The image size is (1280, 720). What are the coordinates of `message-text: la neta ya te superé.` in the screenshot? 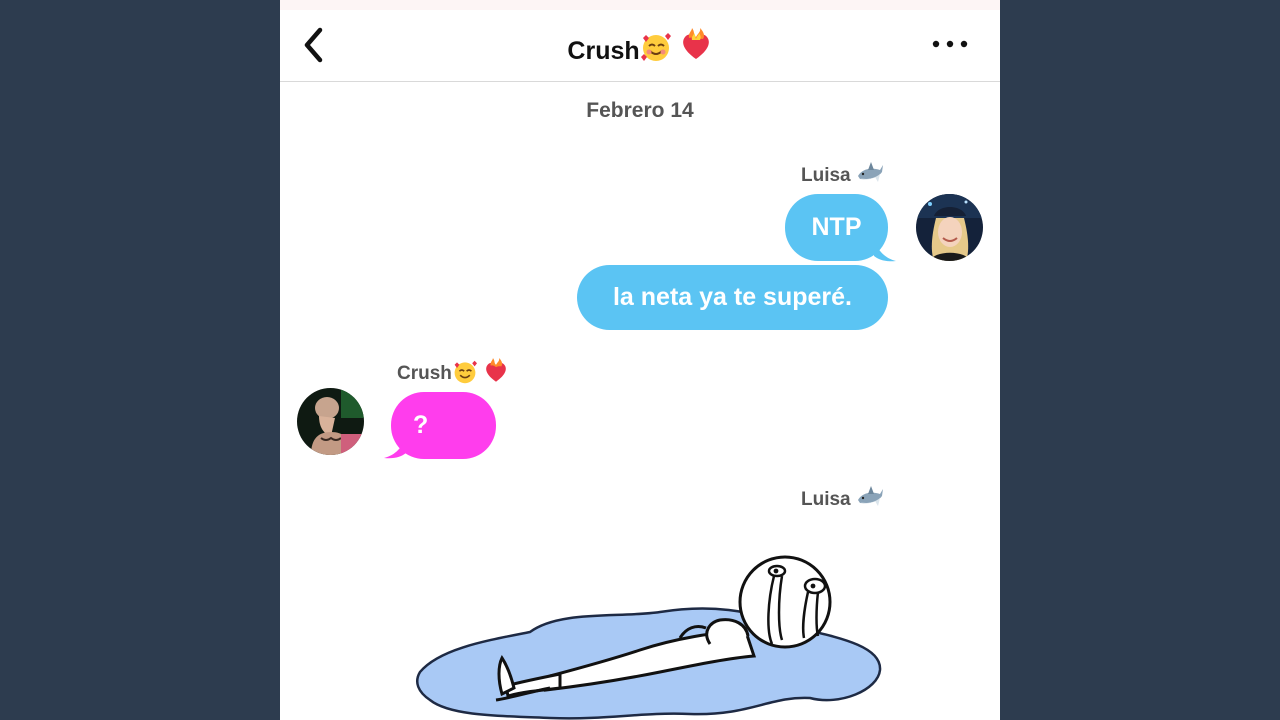 It's located at (732, 297).